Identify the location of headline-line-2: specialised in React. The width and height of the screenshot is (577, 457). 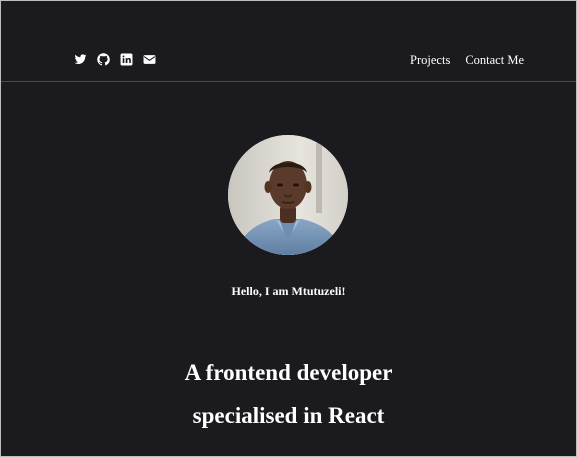
(288, 415).